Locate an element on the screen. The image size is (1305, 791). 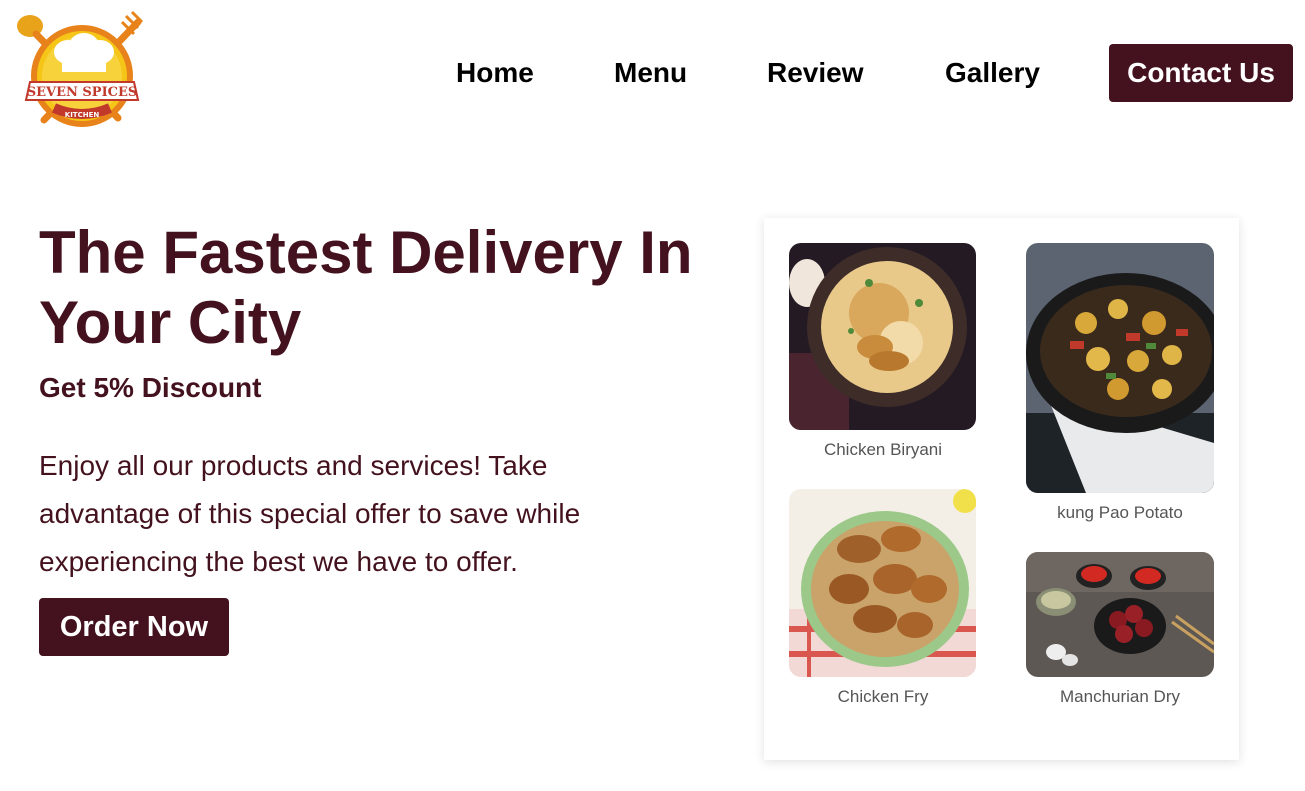
pan-potatoes-icon is located at coordinates (1120, 368).